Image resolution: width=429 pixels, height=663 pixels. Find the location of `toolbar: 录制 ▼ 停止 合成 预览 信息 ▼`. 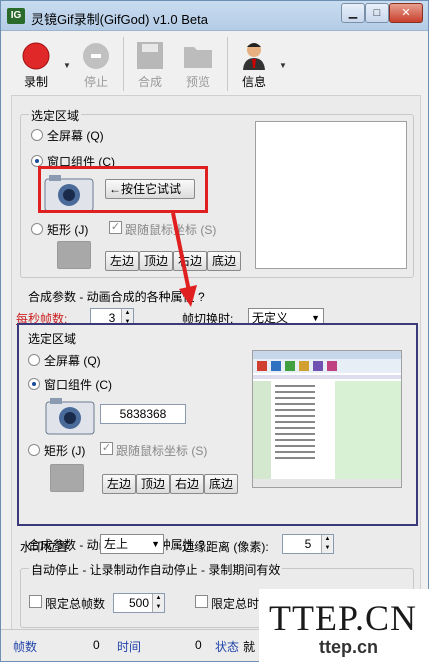

toolbar: 录制 ▼ 停止 合成 预览 信息 ▼ is located at coordinates (215, 64).